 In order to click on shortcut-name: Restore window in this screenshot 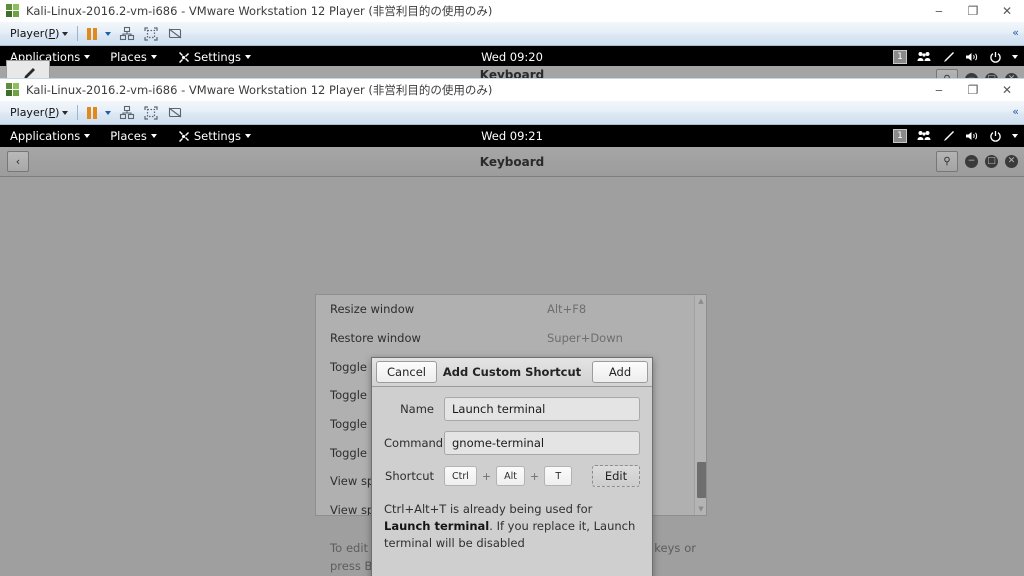, I will do `click(375, 338)`.